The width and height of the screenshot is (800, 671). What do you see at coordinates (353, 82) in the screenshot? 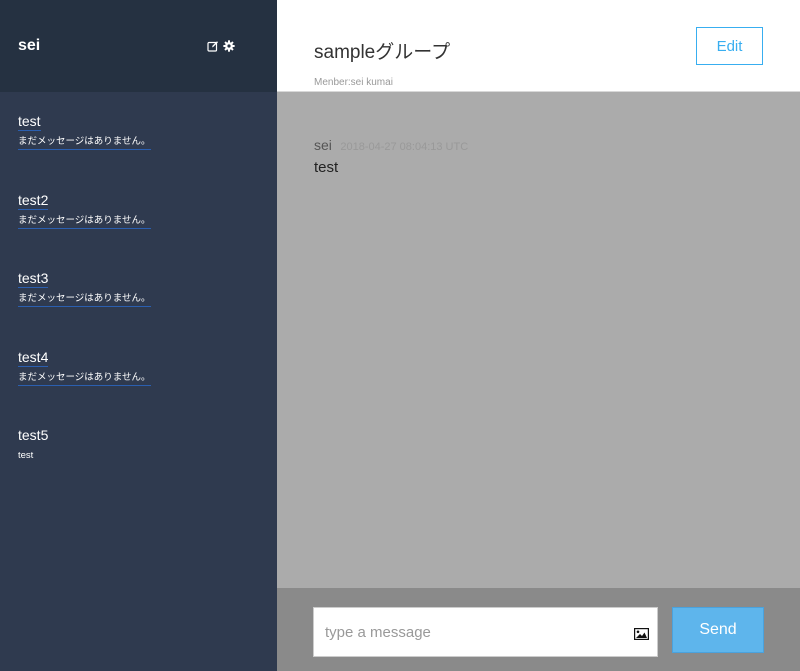
I see `group-members: Menber:sei kumai` at bounding box center [353, 82].